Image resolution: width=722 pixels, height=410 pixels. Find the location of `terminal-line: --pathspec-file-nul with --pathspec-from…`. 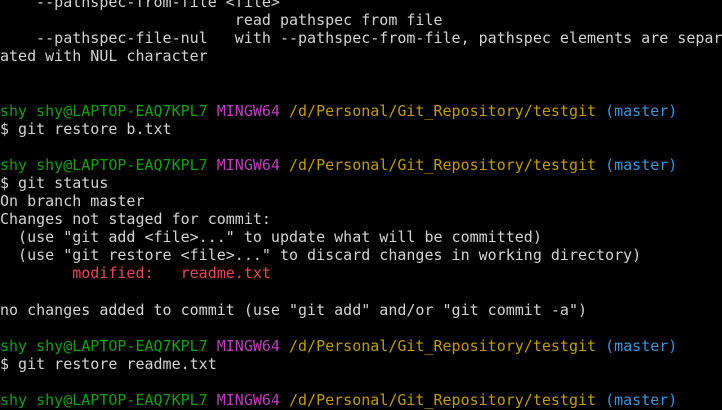

terminal-line: --pathspec-file-nul with --pathspec-from… is located at coordinates (361, 38).